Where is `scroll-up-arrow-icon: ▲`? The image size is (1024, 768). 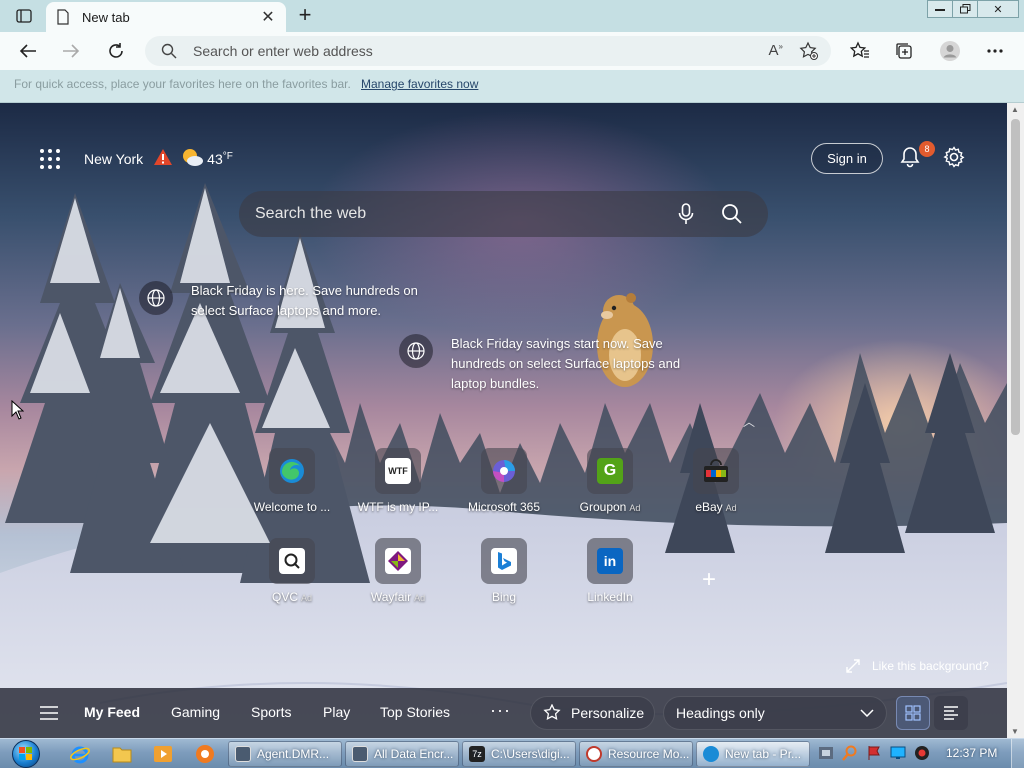 scroll-up-arrow-icon: ▲ is located at coordinates (1015, 109).